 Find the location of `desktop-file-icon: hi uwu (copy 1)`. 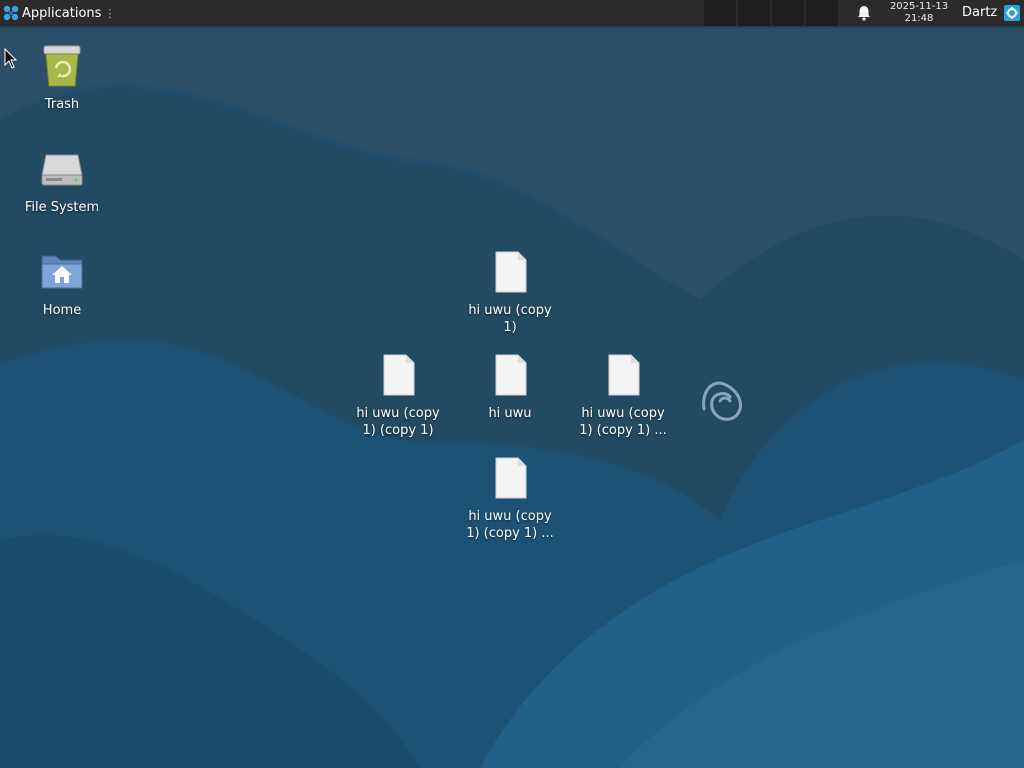

desktop-file-icon: hi uwu (copy 1) is located at coordinates (510, 292).